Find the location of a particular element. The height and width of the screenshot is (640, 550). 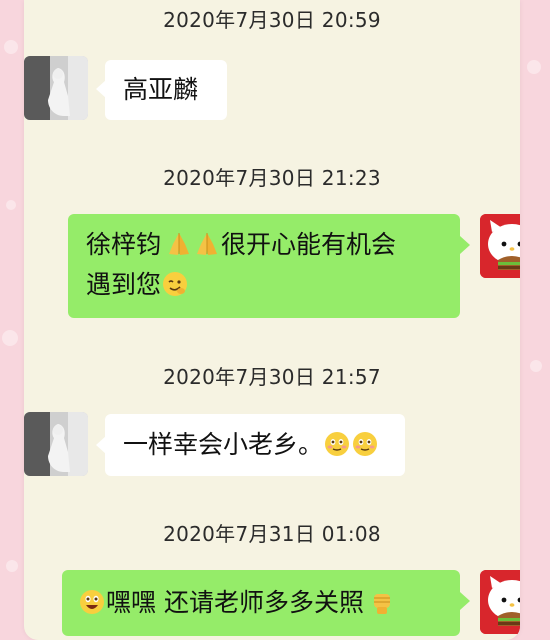

message-bubble: 徐梓钧 很开心能有机会 遇到您 is located at coordinates (264, 266).